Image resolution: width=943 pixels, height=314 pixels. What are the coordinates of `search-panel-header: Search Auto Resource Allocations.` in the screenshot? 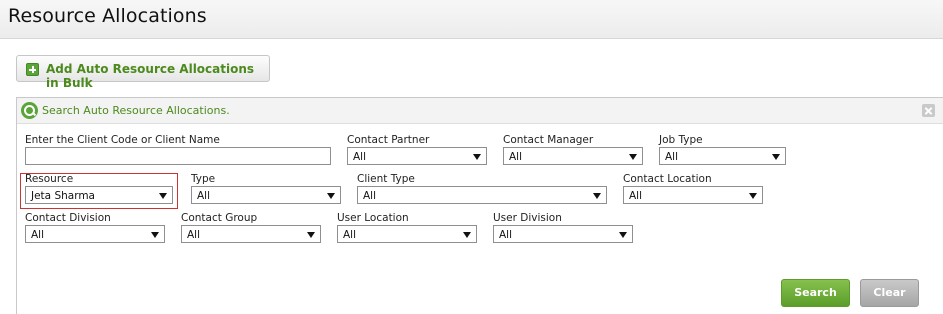 It's located at (480, 111).